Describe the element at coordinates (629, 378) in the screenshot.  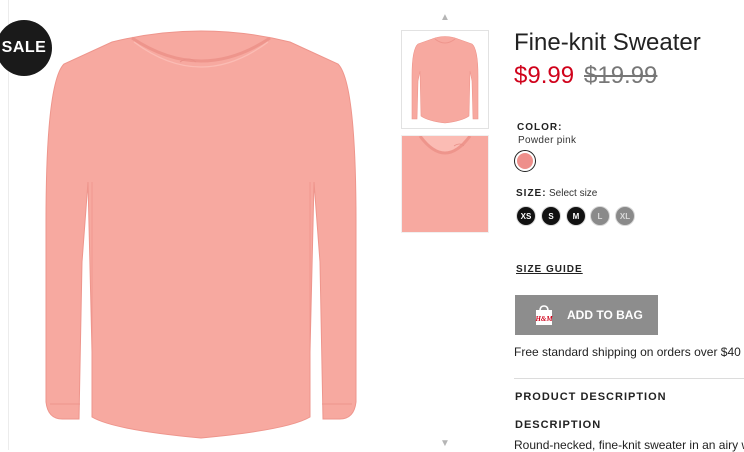
I see `section-divider` at that location.